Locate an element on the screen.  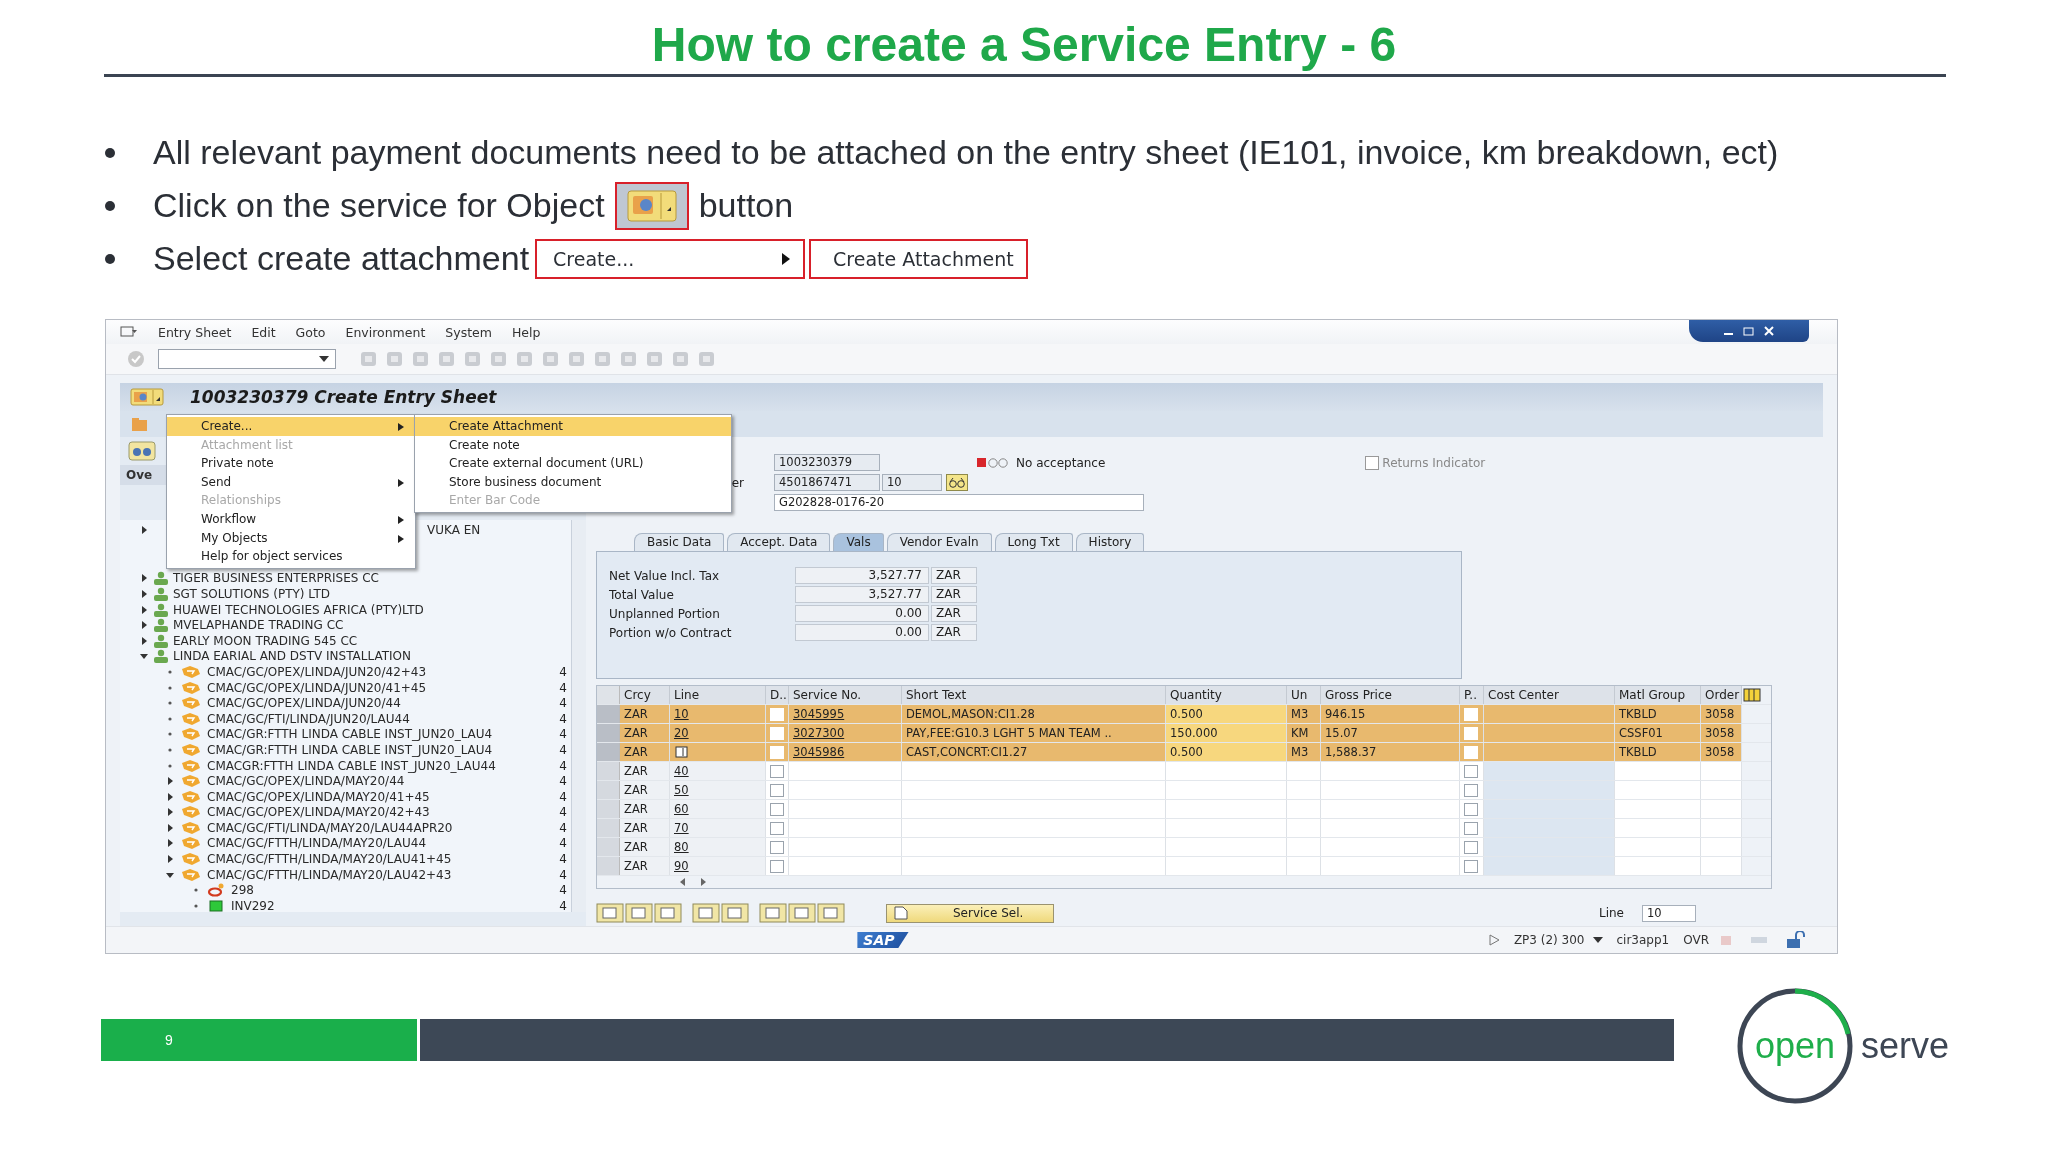
folder-icon is located at coordinates (140, 424).